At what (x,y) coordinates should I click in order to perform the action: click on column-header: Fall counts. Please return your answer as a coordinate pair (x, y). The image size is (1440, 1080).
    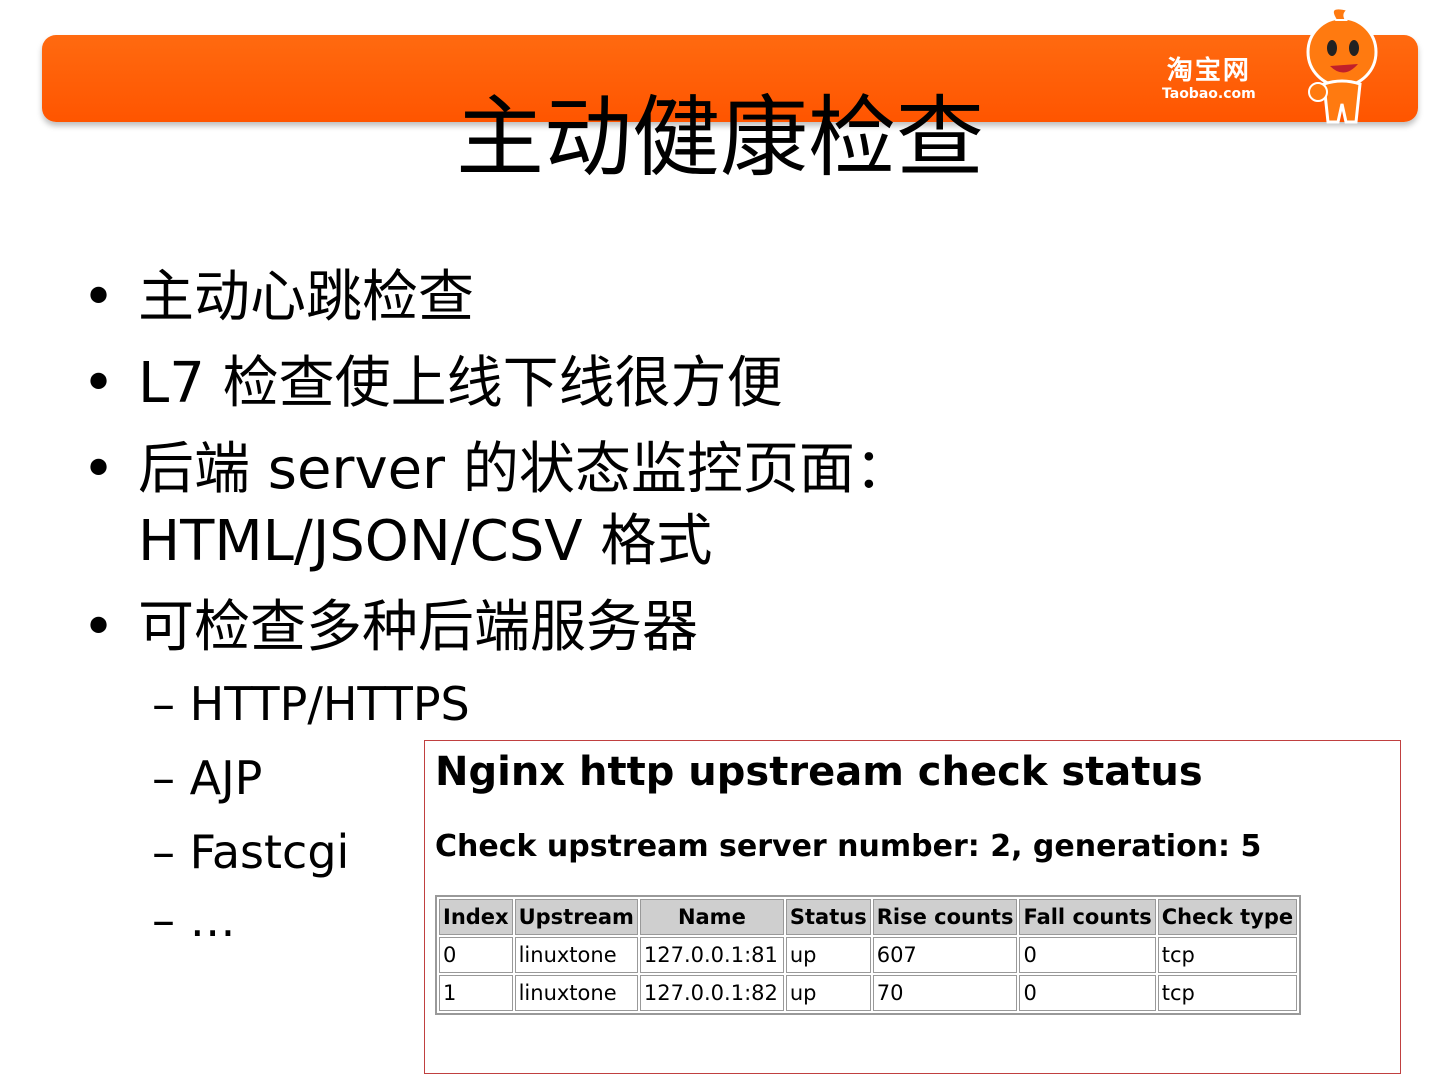
    Looking at the image, I should click on (1087, 917).